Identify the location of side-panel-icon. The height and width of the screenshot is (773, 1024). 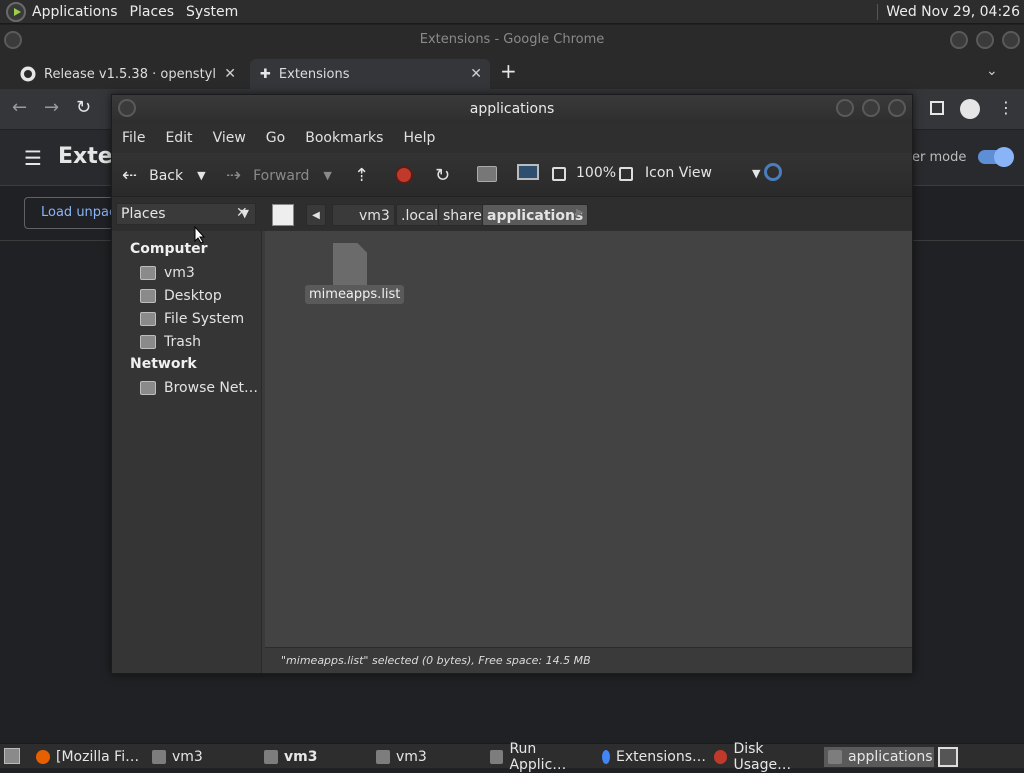
(937, 108).